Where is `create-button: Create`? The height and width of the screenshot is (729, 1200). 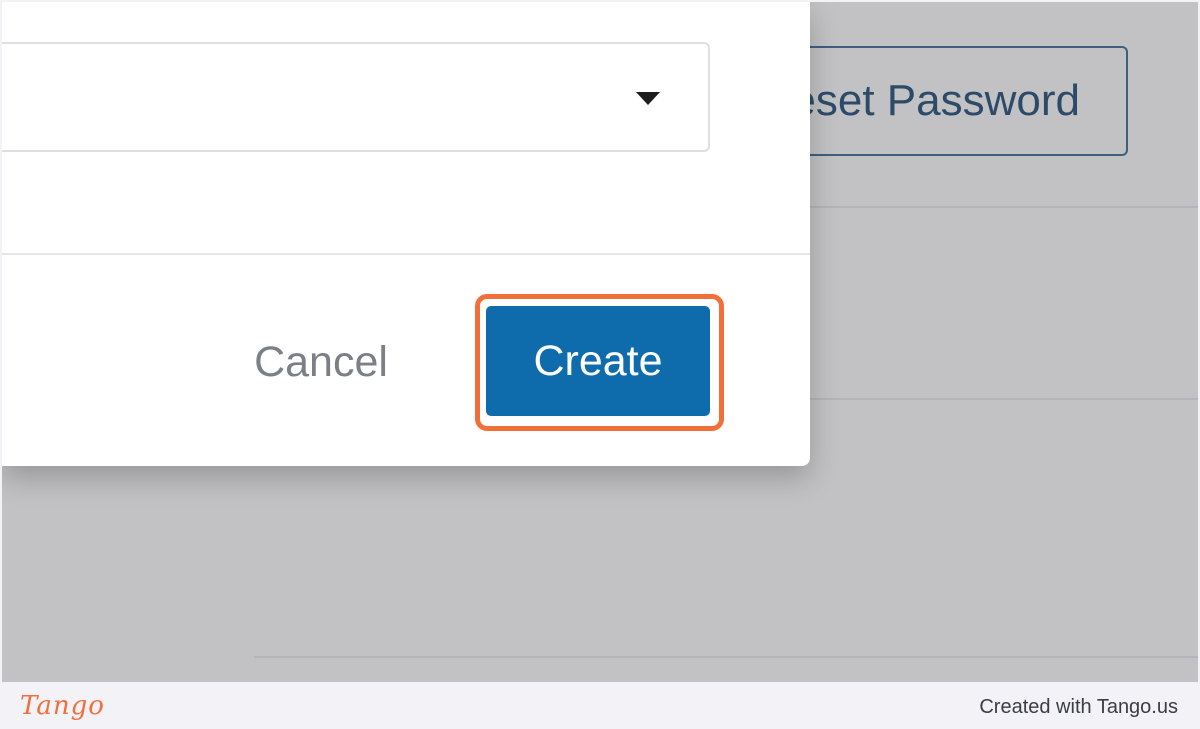 create-button: Create is located at coordinates (598, 361).